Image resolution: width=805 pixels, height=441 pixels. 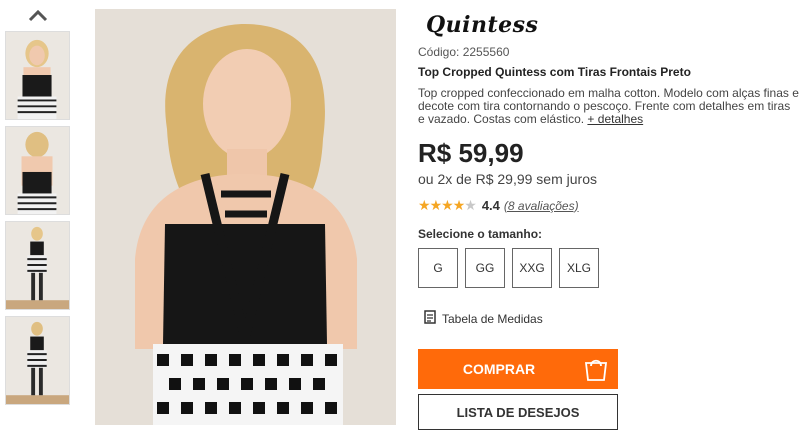 What do you see at coordinates (37, 360) in the screenshot?
I see `thumbnail-full-back` at bounding box center [37, 360].